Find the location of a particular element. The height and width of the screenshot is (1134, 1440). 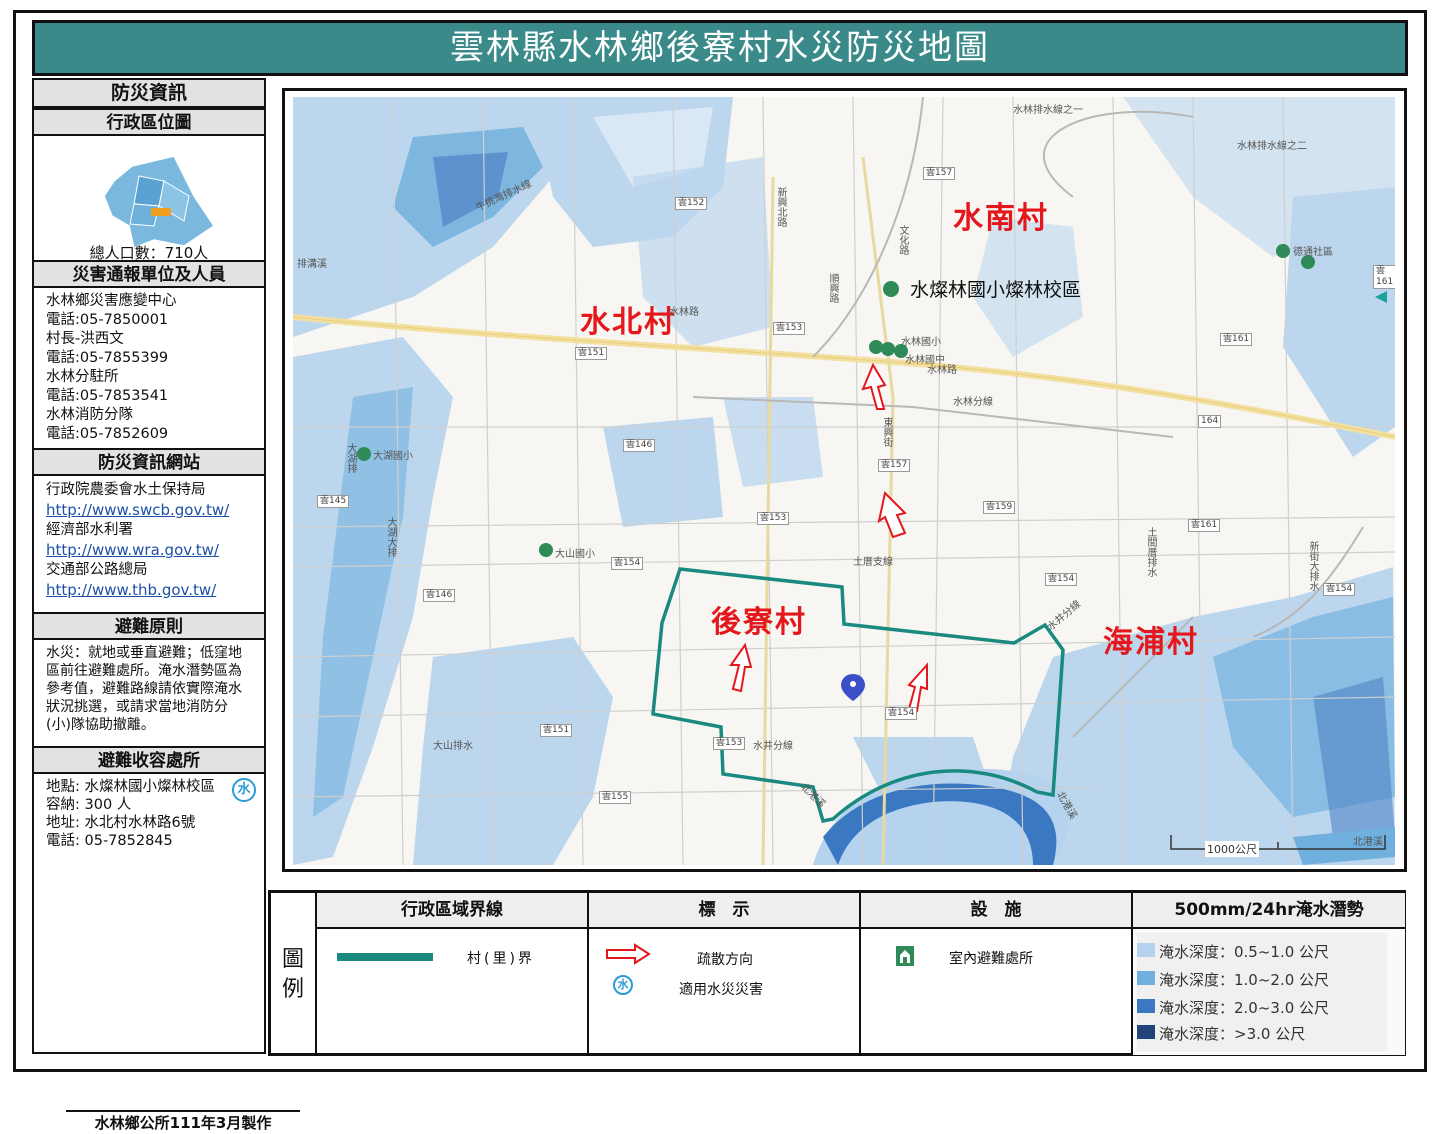

village-label-shuibei: 水北村 is located at coordinates (628, 322).